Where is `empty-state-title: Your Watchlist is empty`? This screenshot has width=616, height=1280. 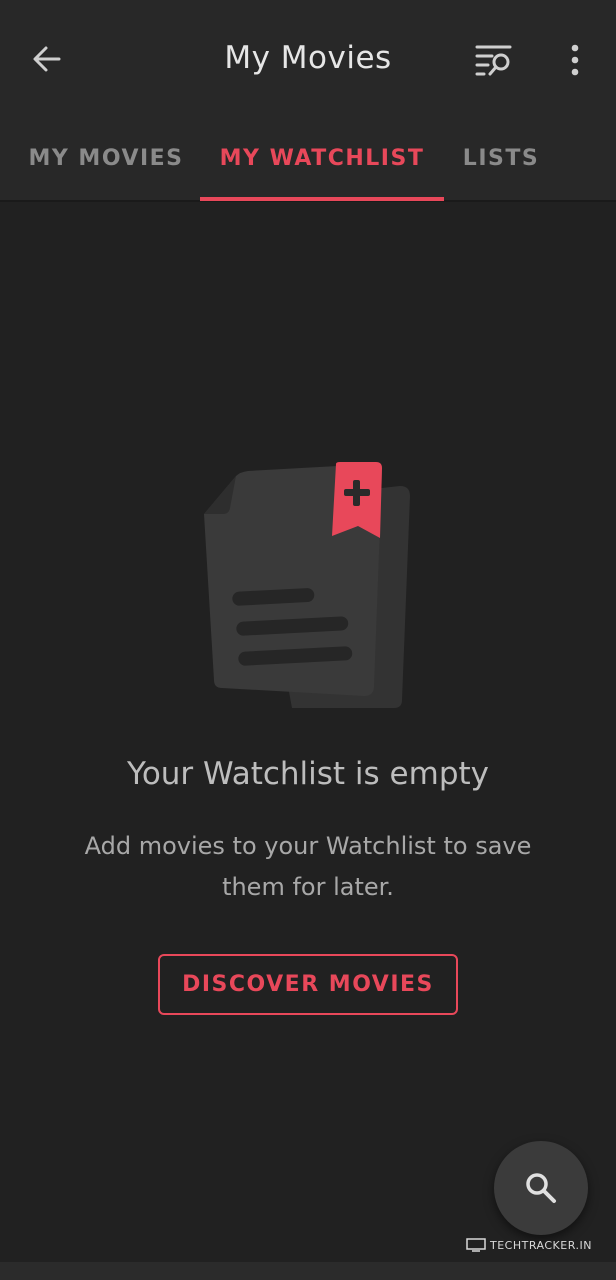
empty-state-title: Your Watchlist is empty is located at coordinates (308, 774).